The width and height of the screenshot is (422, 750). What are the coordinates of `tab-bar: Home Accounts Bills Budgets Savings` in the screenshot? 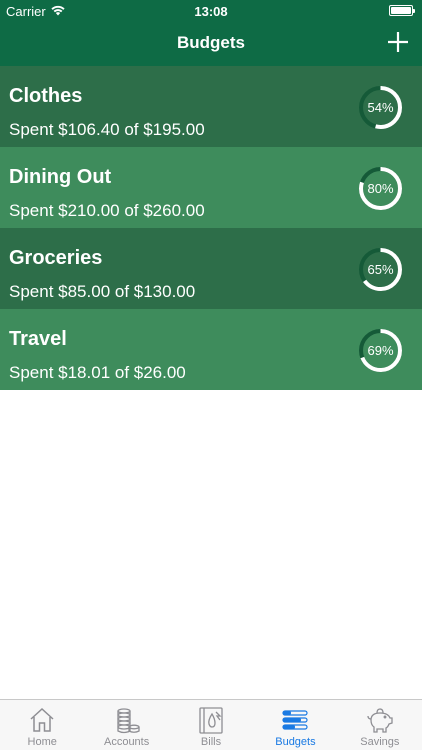 It's located at (211, 724).